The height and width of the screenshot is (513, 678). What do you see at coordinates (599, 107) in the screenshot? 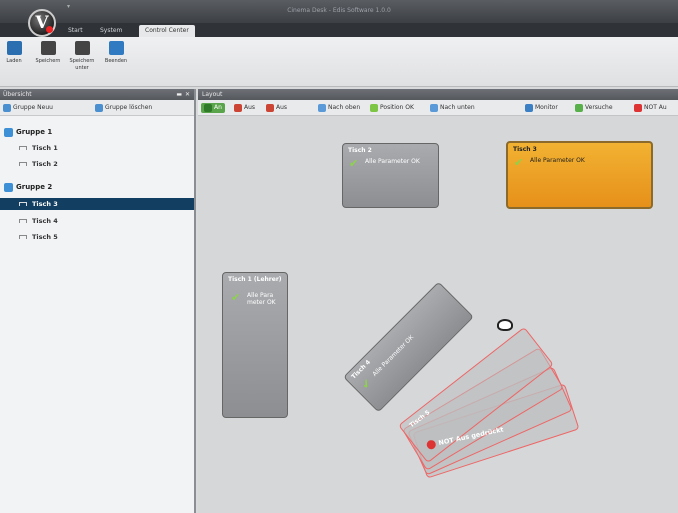
I see `versuche-label: Versuche` at bounding box center [599, 107].